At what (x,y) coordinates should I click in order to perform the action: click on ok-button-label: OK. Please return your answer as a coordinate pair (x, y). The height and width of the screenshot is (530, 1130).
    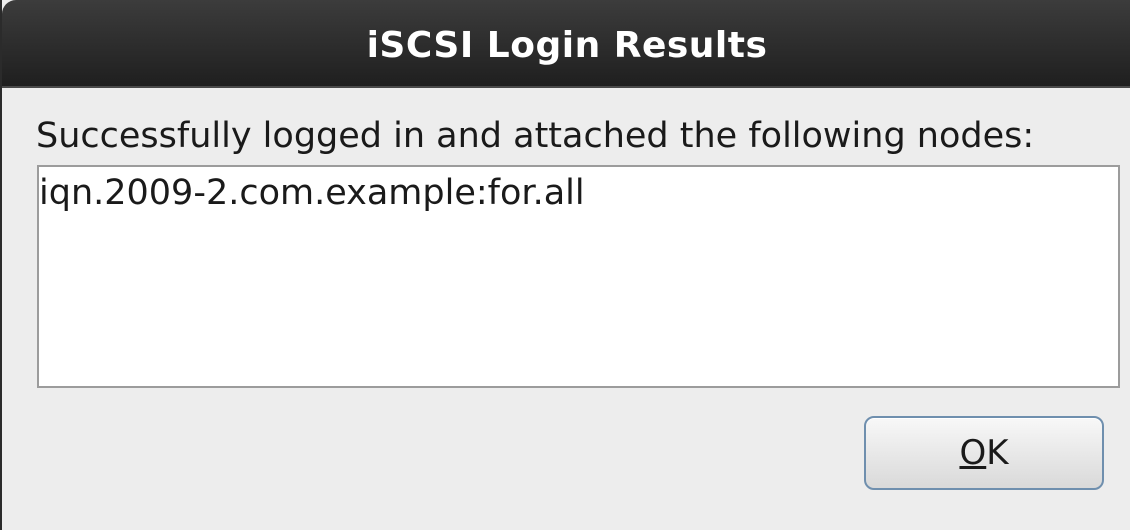
    Looking at the image, I should click on (983, 453).